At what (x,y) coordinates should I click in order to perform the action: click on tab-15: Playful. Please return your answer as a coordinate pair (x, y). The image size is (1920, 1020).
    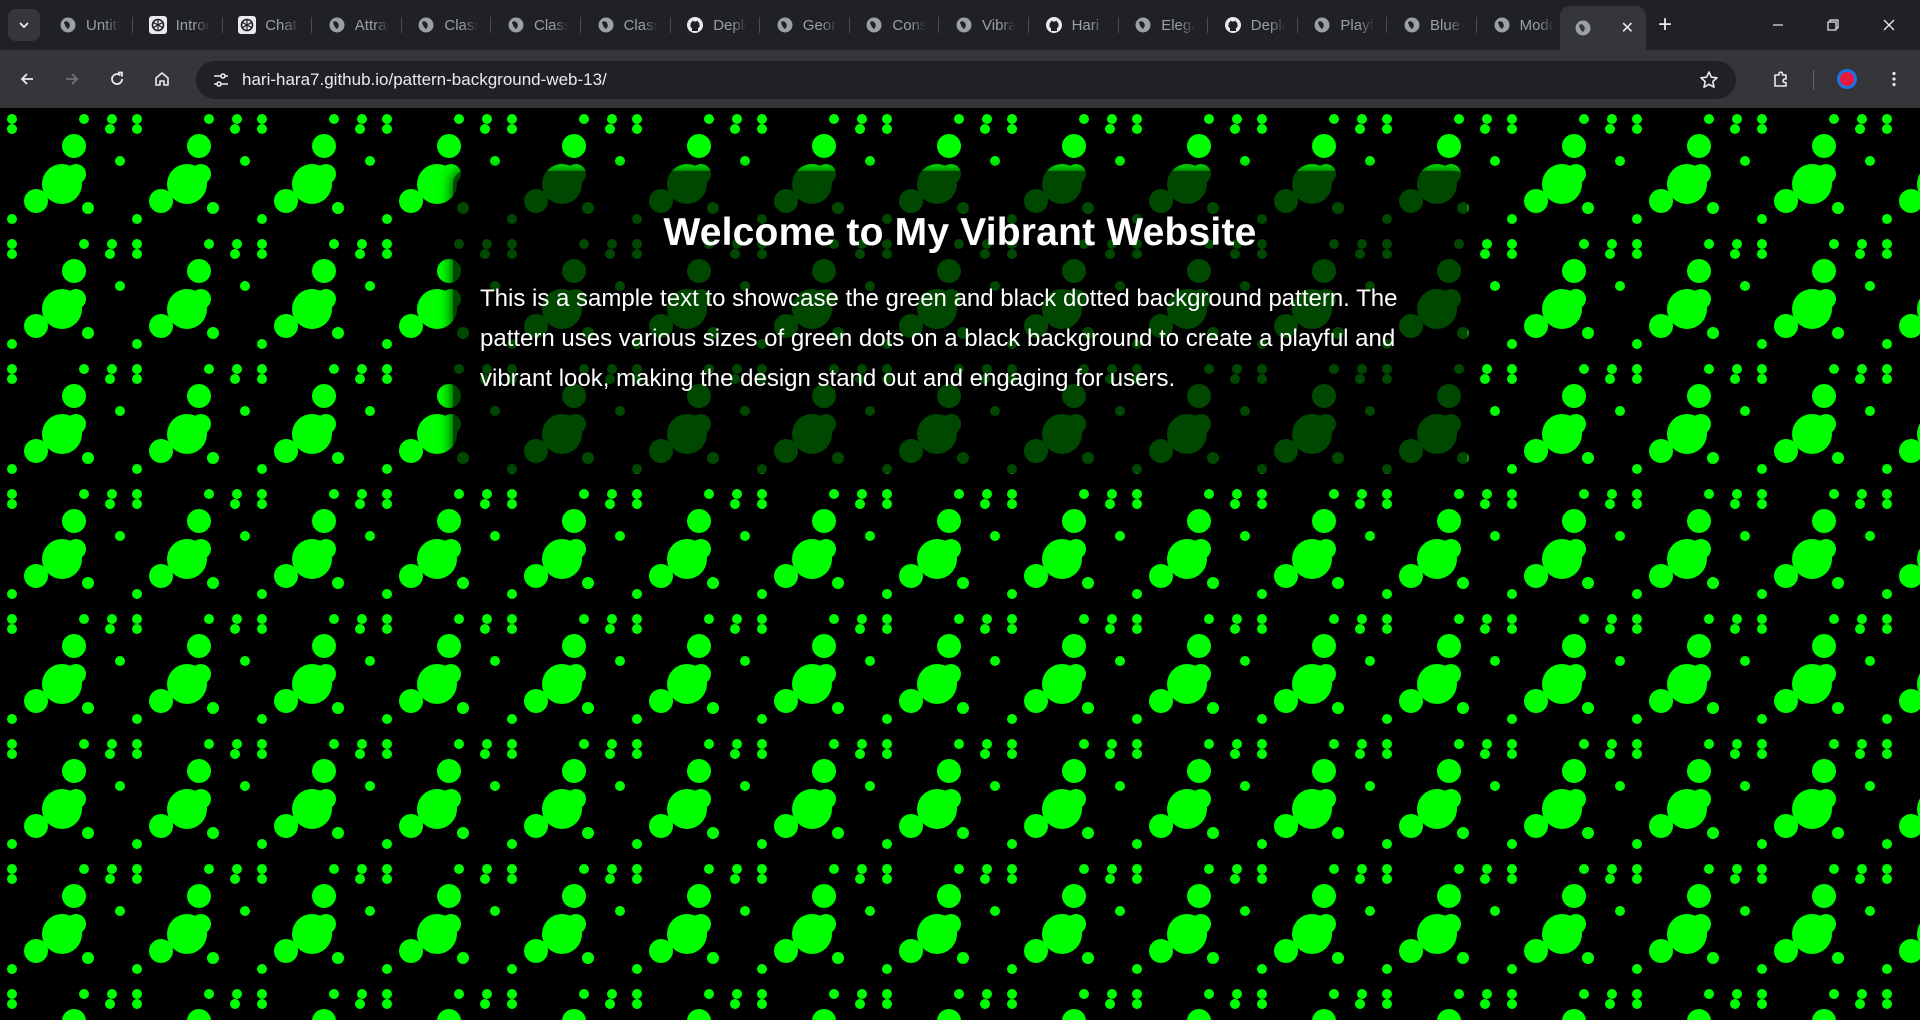
    Looking at the image, I should click on (1343, 25).